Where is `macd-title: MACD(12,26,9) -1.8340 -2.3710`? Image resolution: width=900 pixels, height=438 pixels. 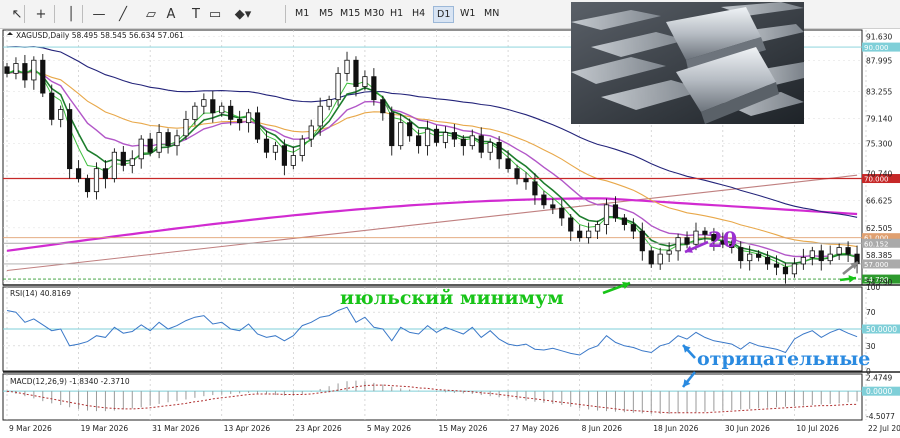
macd-title: MACD(12,26,9) -1.8340 -2.3710 is located at coordinates (70, 381).